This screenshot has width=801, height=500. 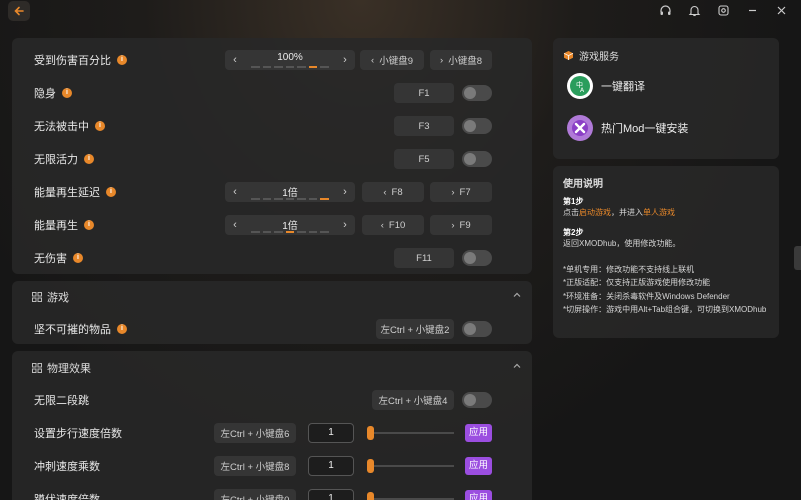 I want to click on row-label: 受到伤害百分比, so click(x=72, y=61).